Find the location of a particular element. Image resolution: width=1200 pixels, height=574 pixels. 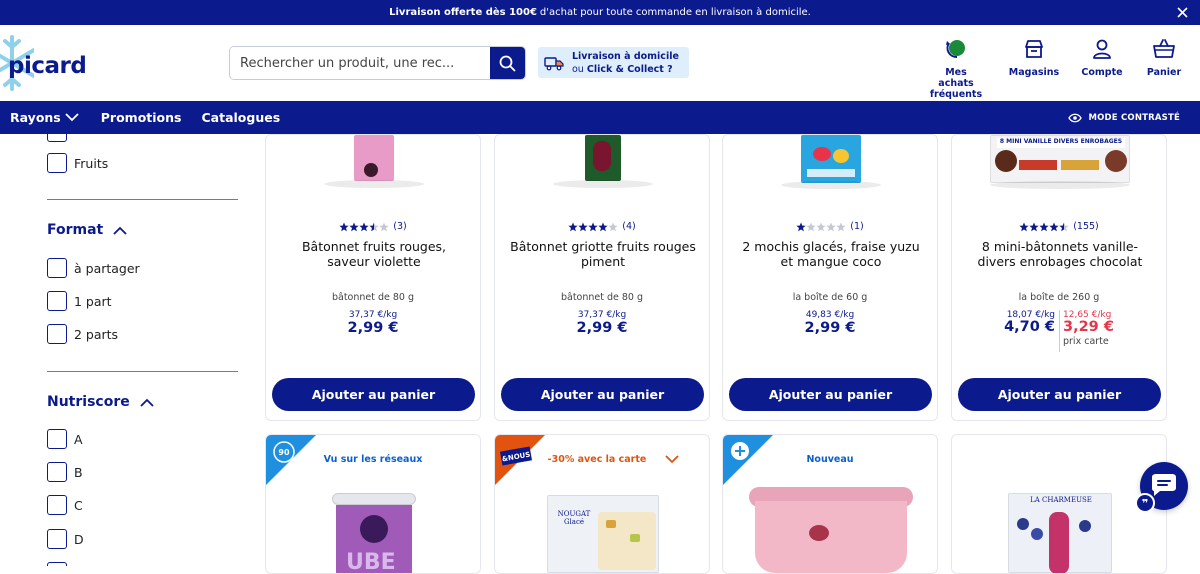

product-image: LA CHARMEUSE is located at coordinates (1060, 533).